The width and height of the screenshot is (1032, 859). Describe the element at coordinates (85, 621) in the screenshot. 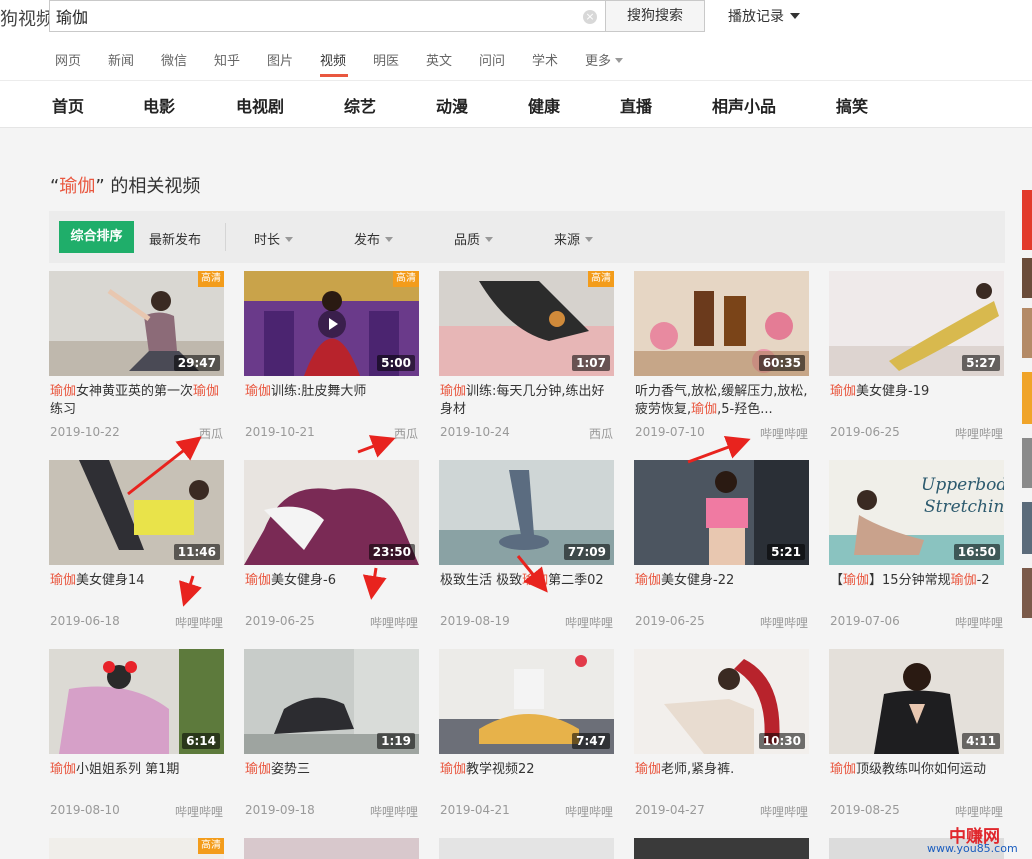

I see `video-date: 2019-06-18` at that location.